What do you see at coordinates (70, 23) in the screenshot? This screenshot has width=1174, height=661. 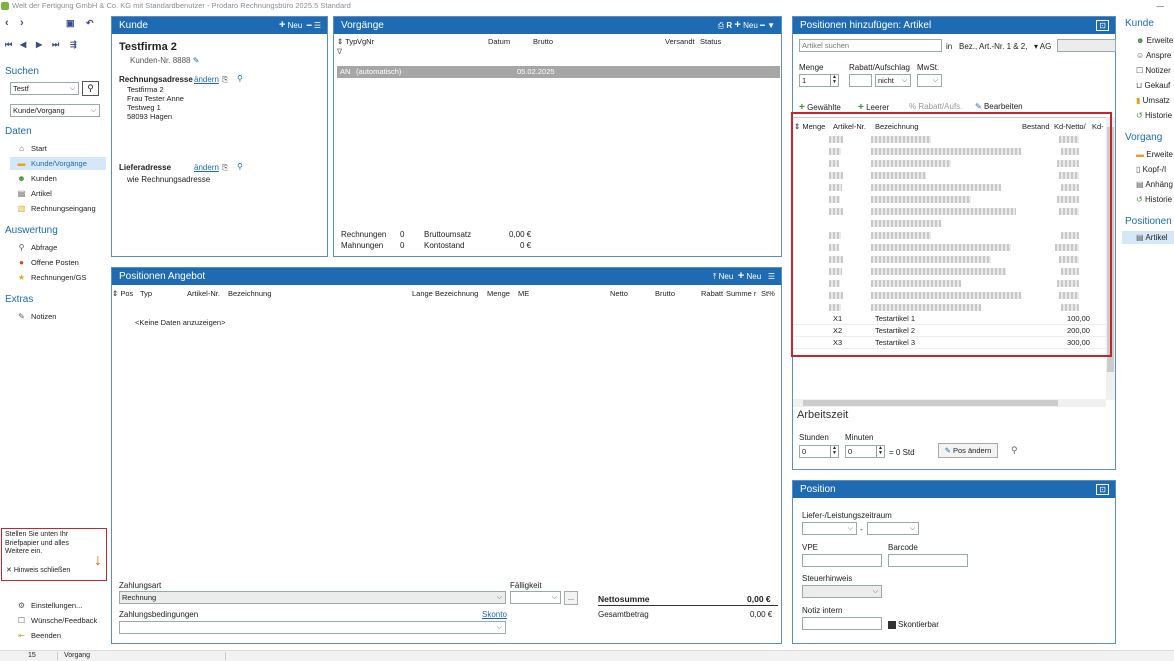 I see `save-icon: ▣` at bounding box center [70, 23].